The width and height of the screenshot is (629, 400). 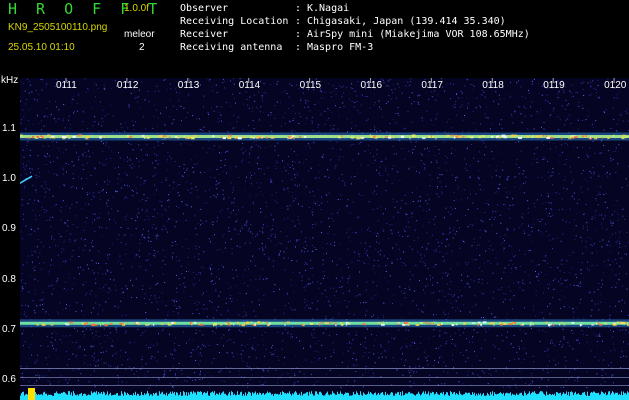 I want to click on x-tick-label: 0120, so click(x=615, y=85).